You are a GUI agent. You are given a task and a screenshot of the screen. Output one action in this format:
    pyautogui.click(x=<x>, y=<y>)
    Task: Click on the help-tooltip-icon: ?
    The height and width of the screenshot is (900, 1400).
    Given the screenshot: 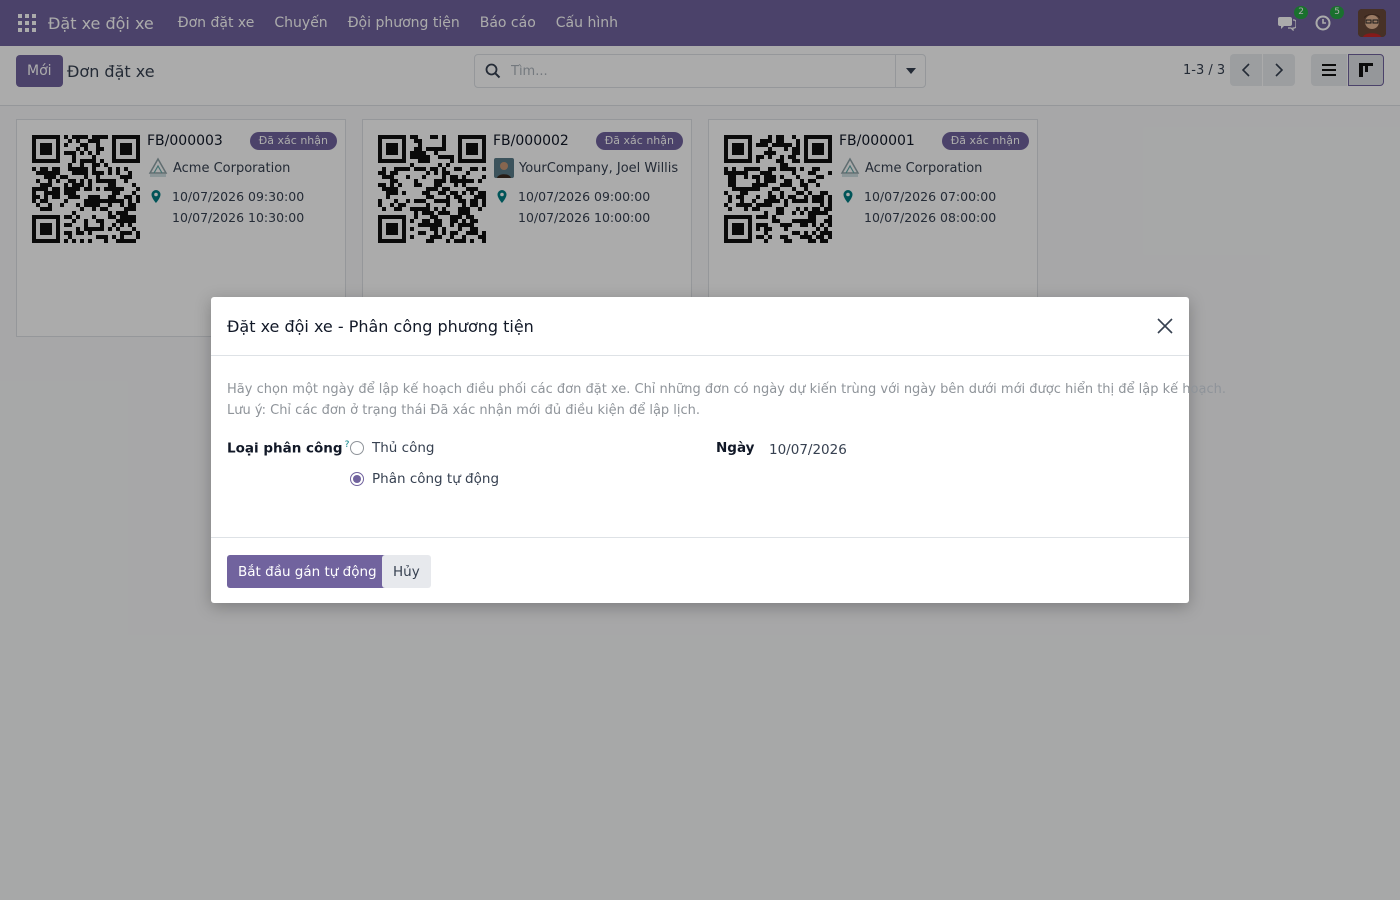 What is the action you would take?
    pyautogui.click(x=347, y=445)
    